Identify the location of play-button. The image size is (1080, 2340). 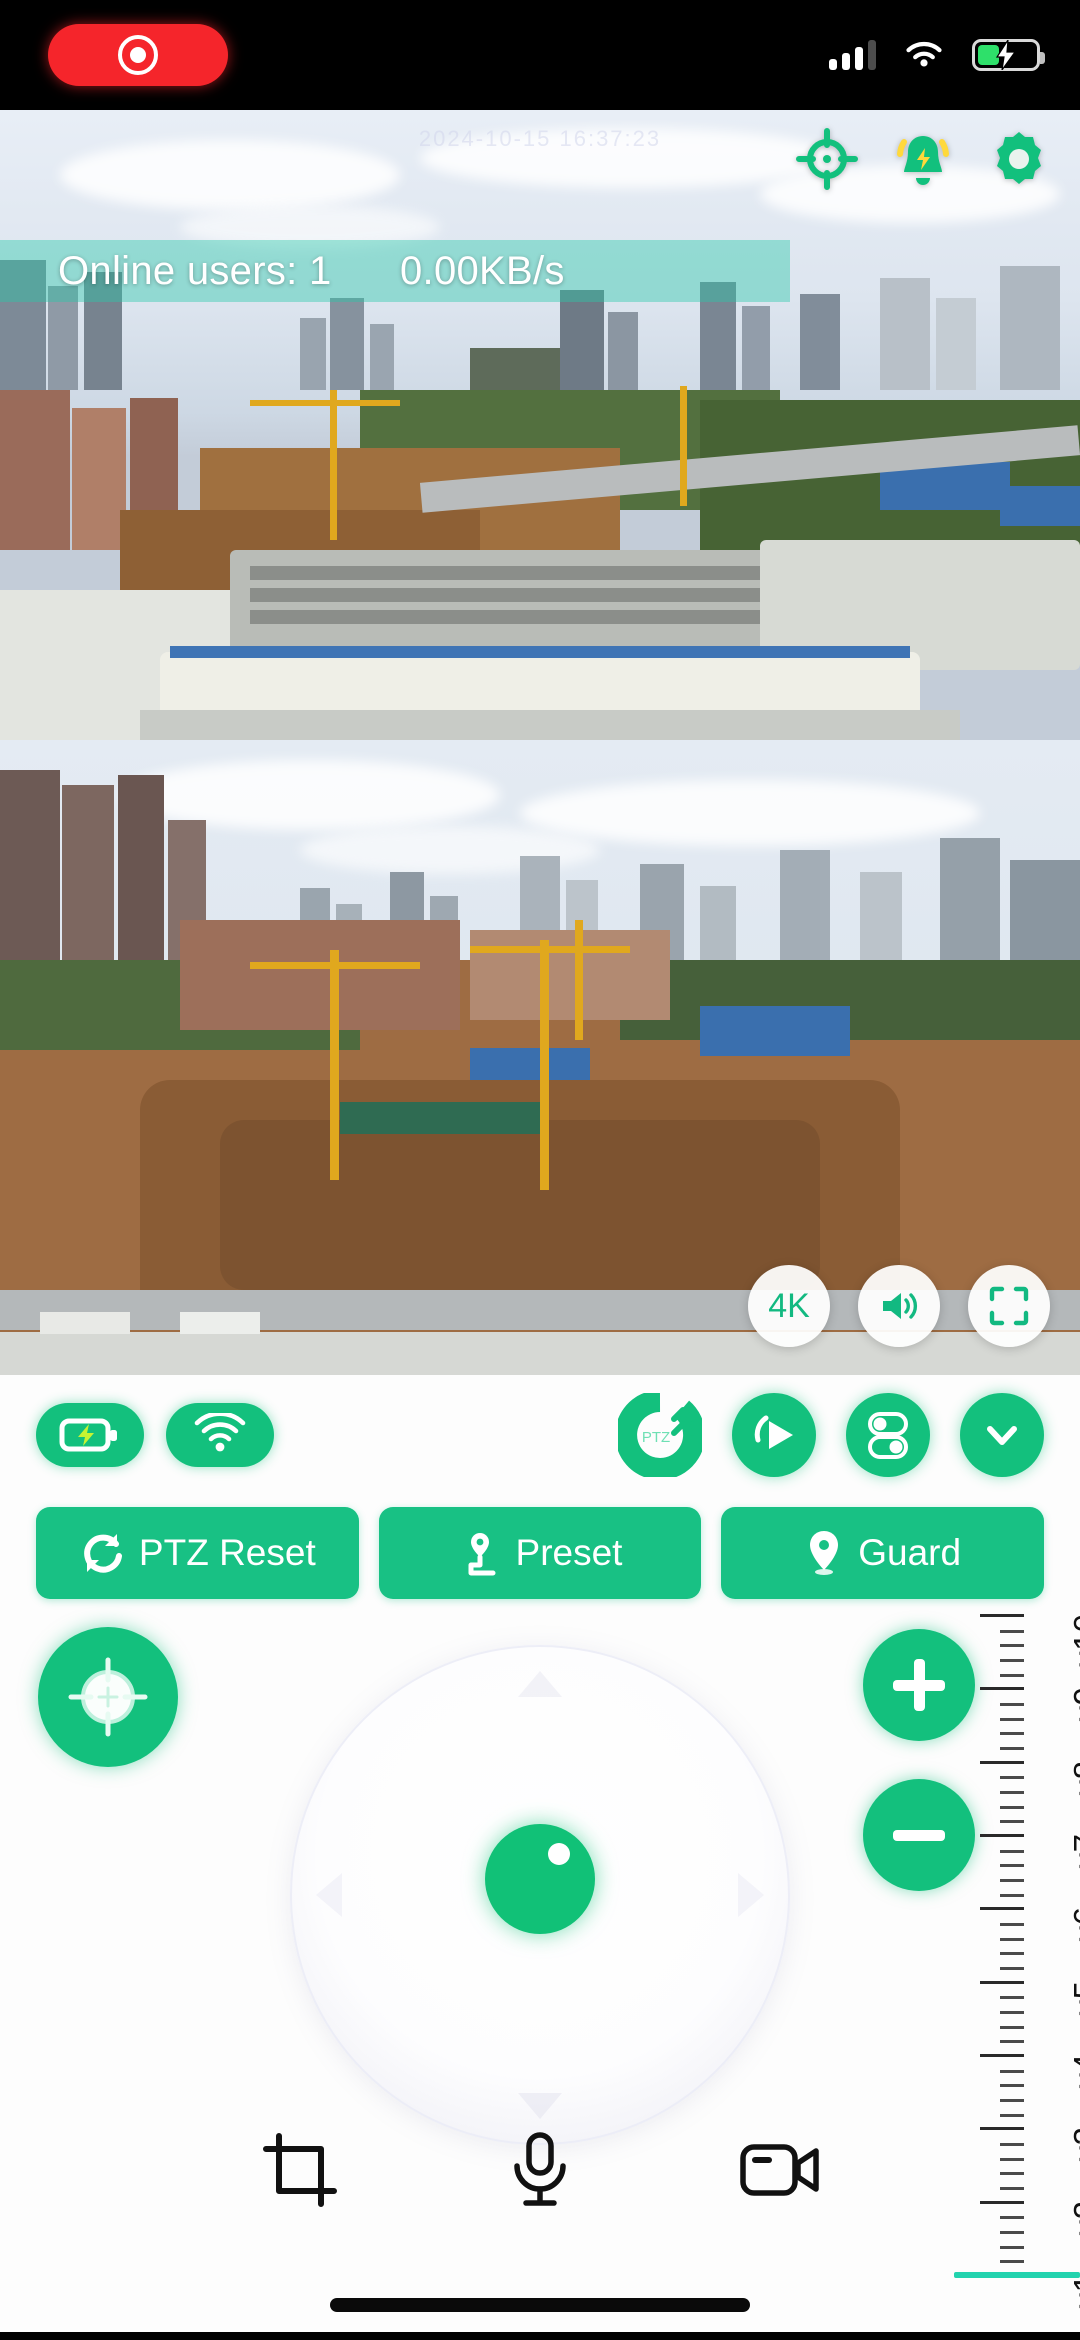
(774, 1435).